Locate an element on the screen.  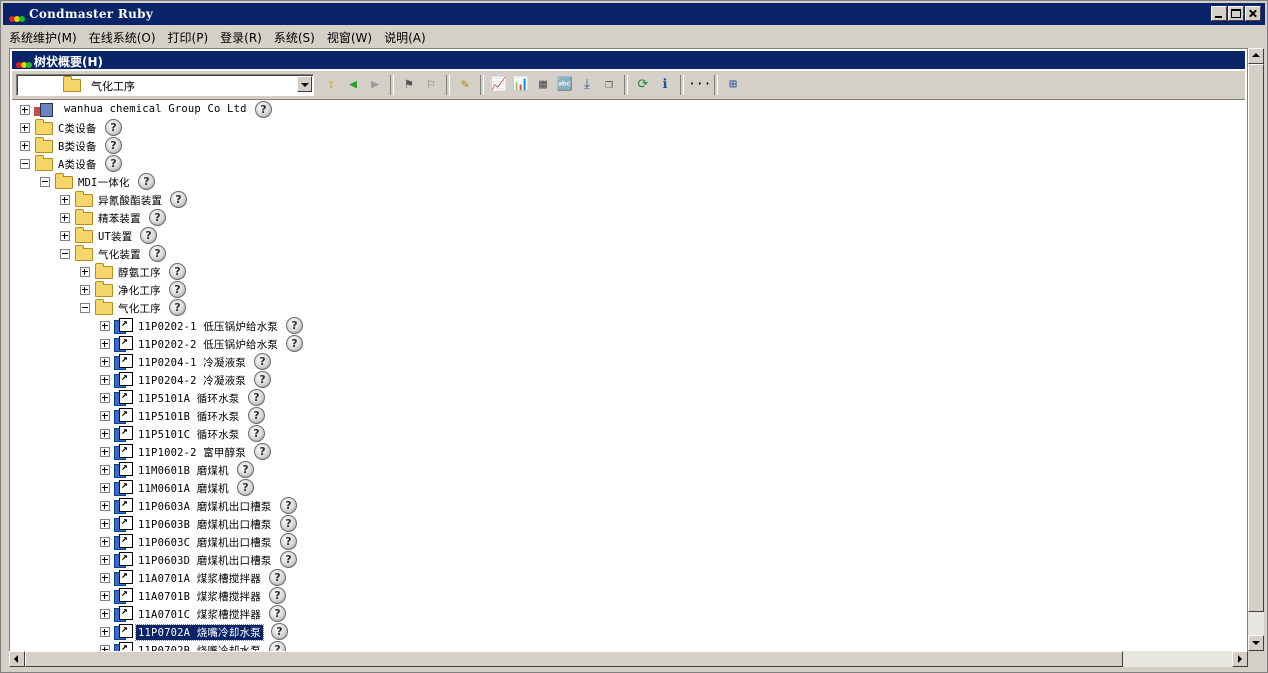
tree-node-label: wanhua chemical Group Co Ltd is located at coordinates (155, 109).